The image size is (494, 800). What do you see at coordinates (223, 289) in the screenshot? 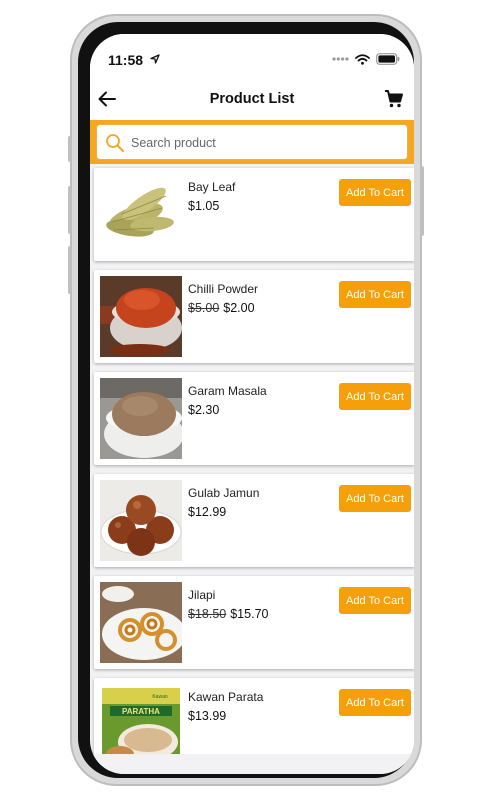
I see `product-name: Chilli Powder` at bounding box center [223, 289].